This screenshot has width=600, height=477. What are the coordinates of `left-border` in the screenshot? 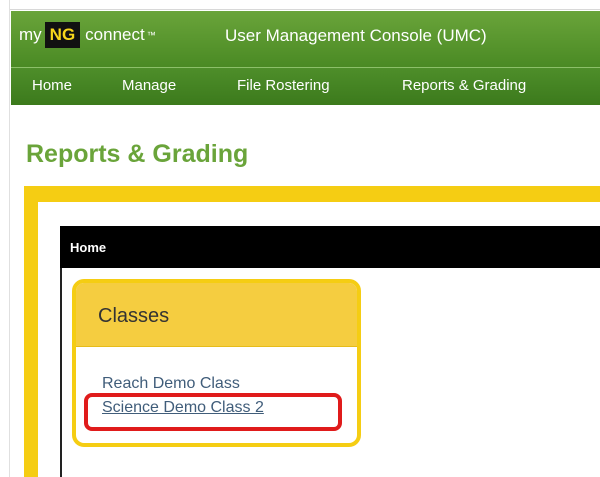 It's located at (5, 238).